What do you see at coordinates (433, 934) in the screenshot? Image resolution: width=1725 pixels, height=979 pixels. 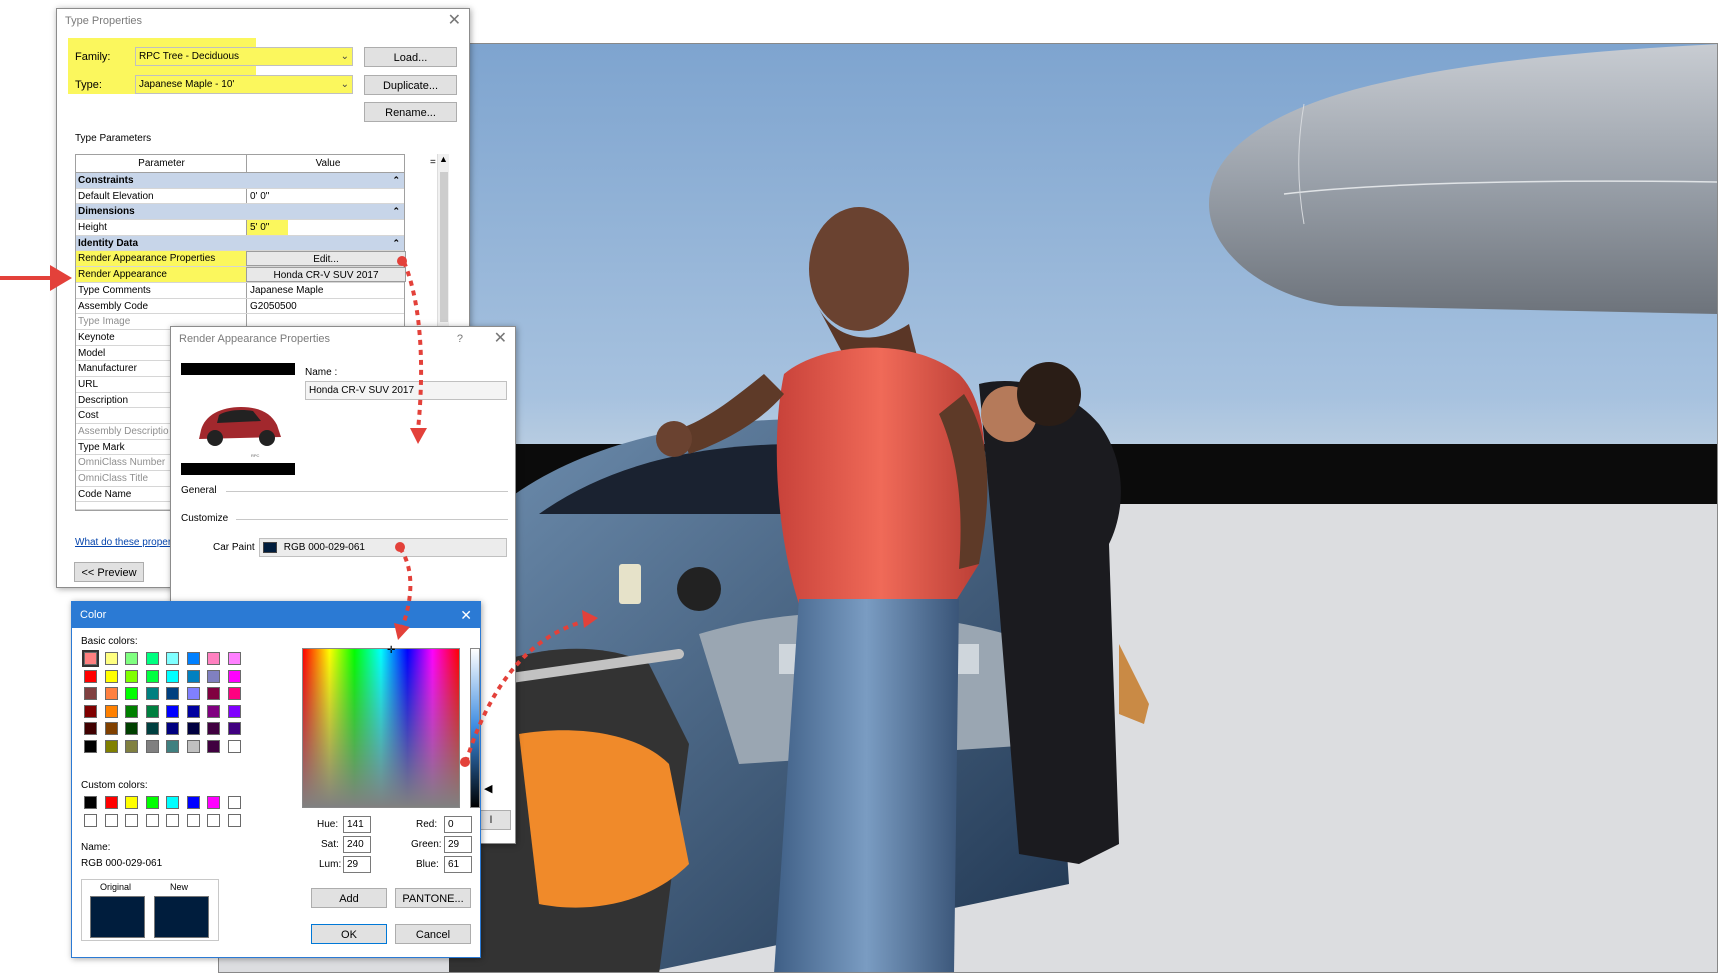 I see `cancel-button: Cancel` at bounding box center [433, 934].